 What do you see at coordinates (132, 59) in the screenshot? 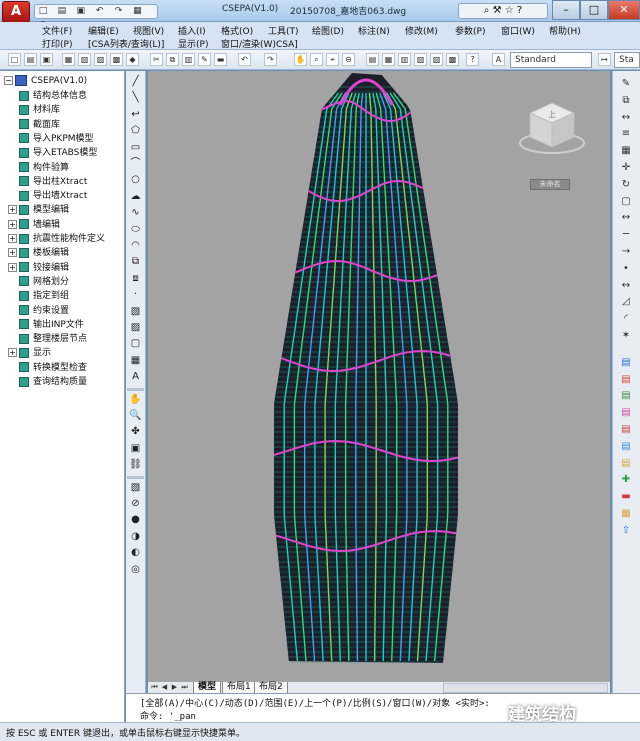
I see `3d-print-icon: ◆` at bounding box center [132, 59].